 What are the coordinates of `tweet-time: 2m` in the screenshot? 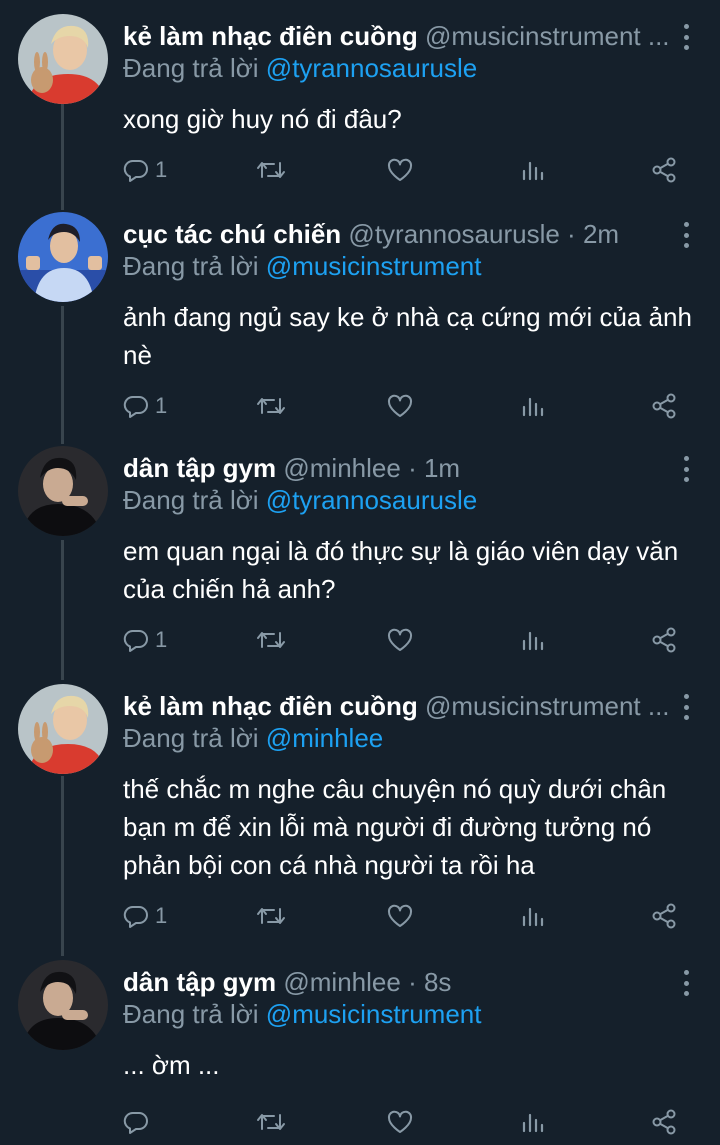 It's located at (601, 234).